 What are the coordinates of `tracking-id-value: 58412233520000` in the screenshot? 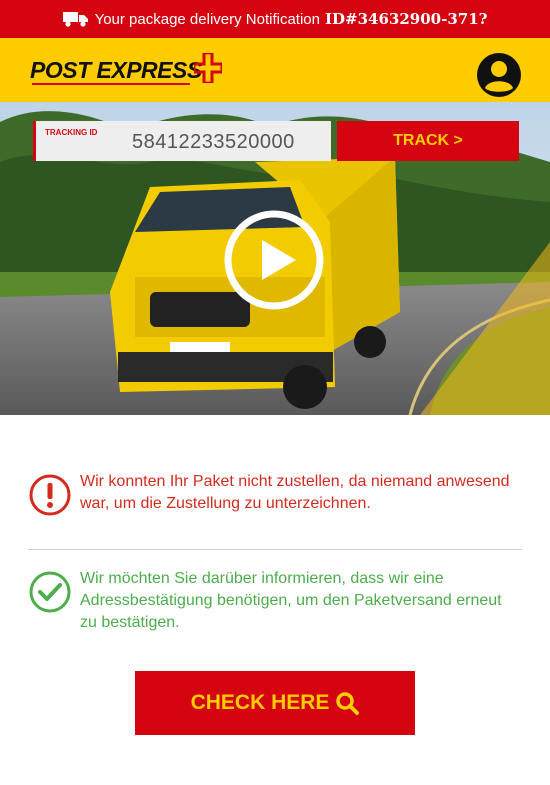 It's located at (213, 142).